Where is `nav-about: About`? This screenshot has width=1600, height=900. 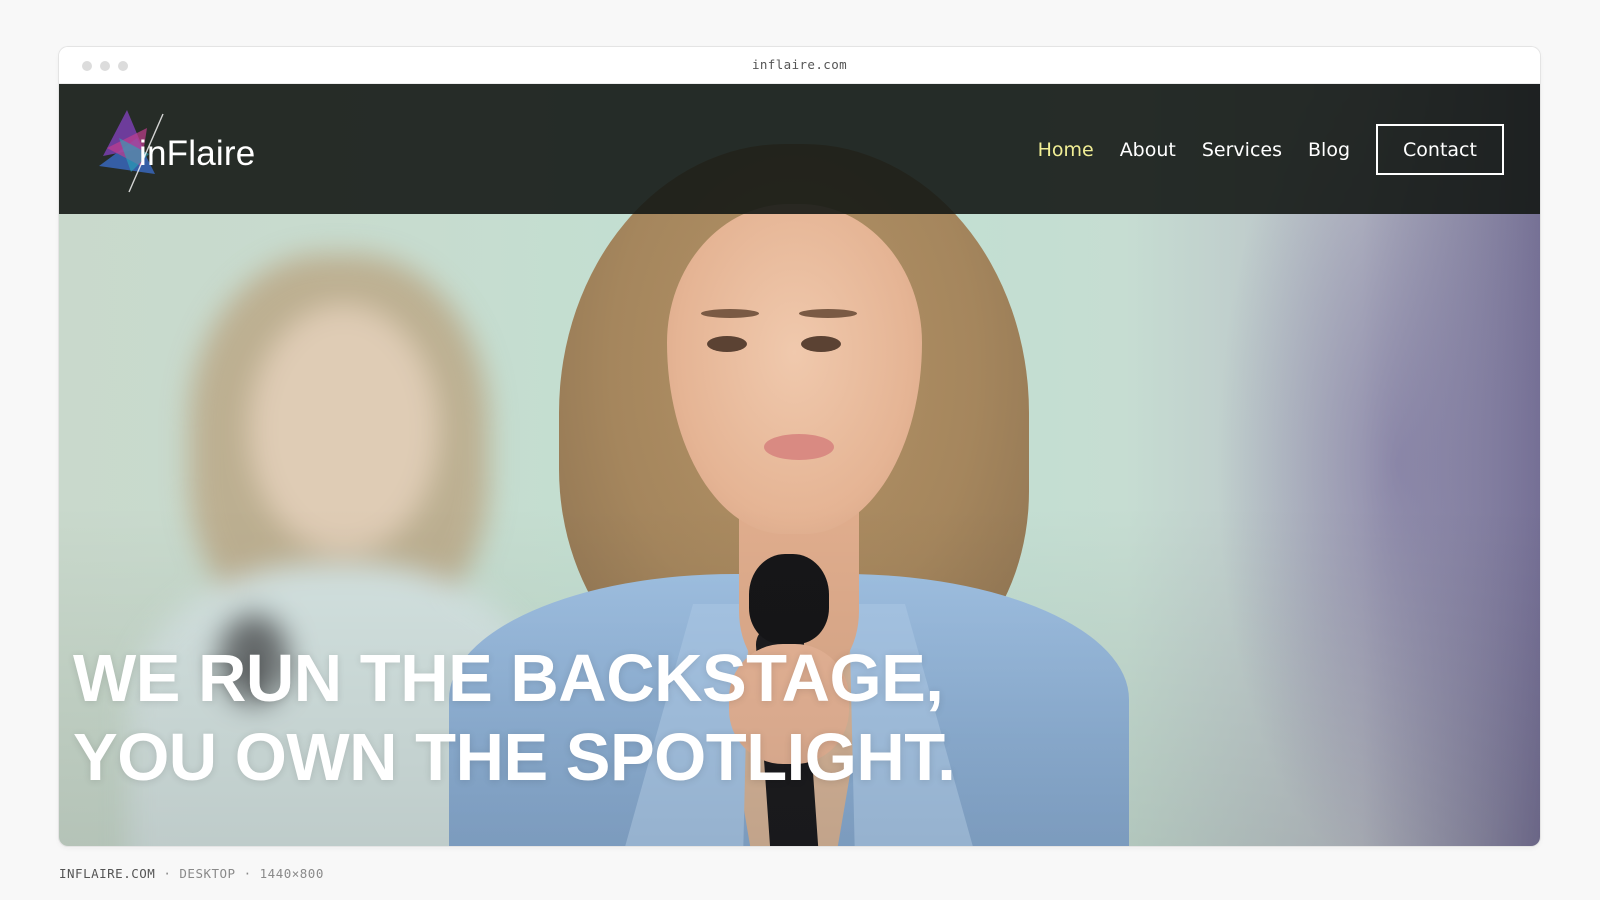
nav-about: About is located at coordinates (1148, 150).